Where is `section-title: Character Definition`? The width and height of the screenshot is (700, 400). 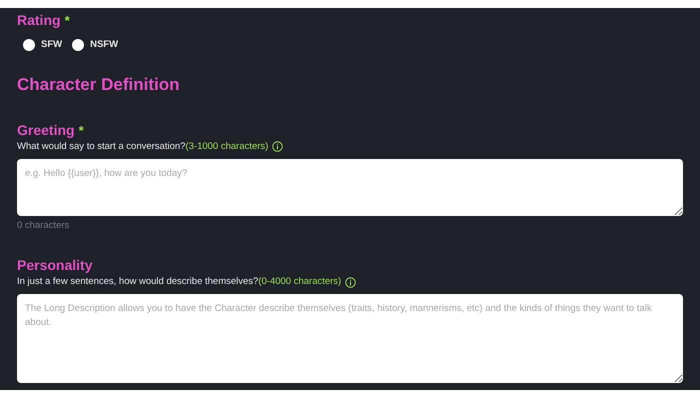
section-title: Character Definition is located at coordinates (98, 85).